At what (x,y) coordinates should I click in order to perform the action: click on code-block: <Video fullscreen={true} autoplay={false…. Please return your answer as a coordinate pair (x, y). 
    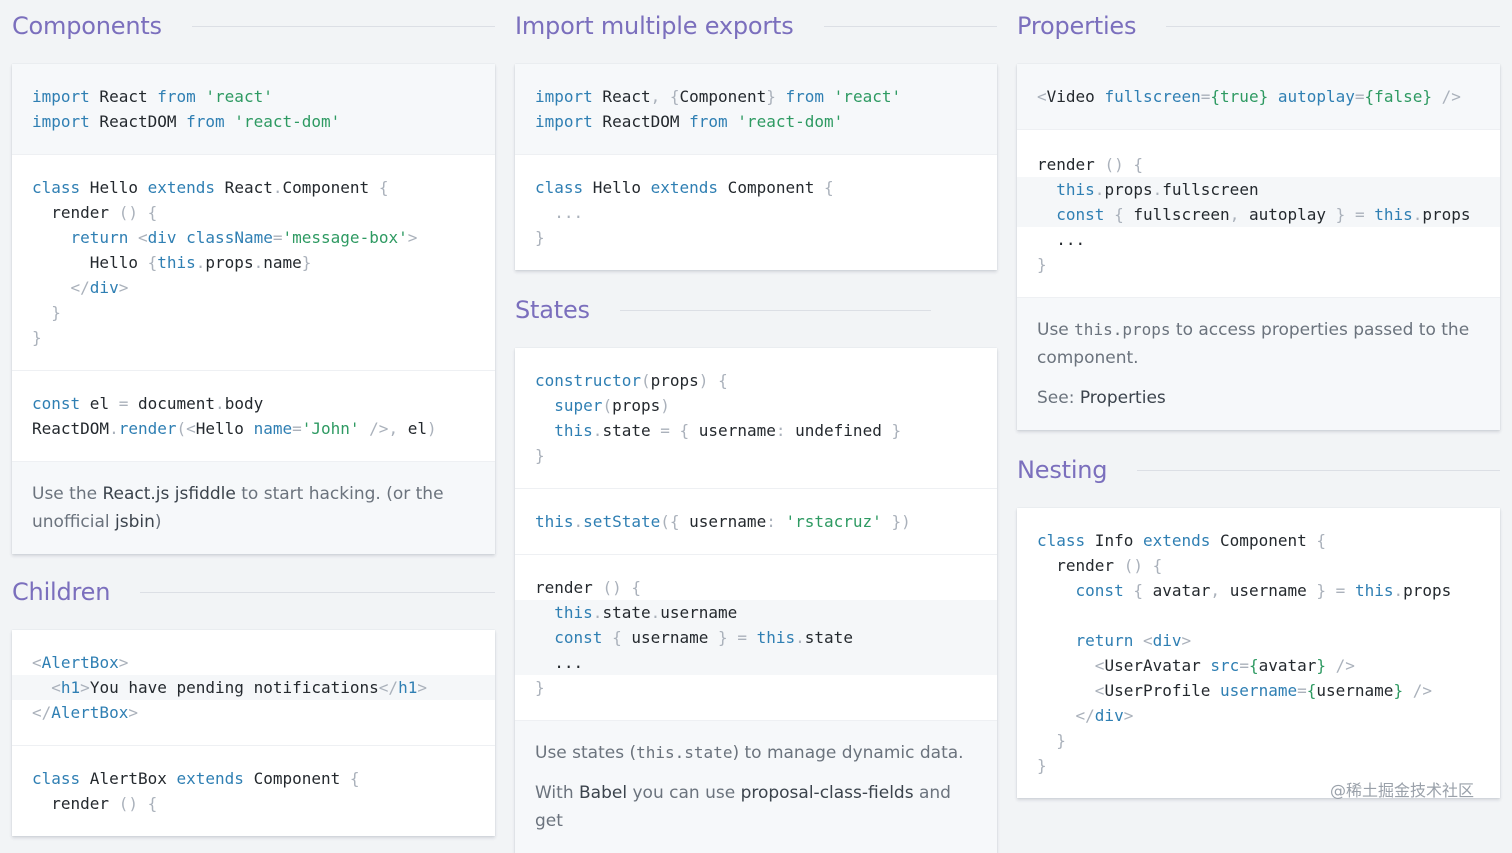
    Looking at the image, I should click on (1258, 96).